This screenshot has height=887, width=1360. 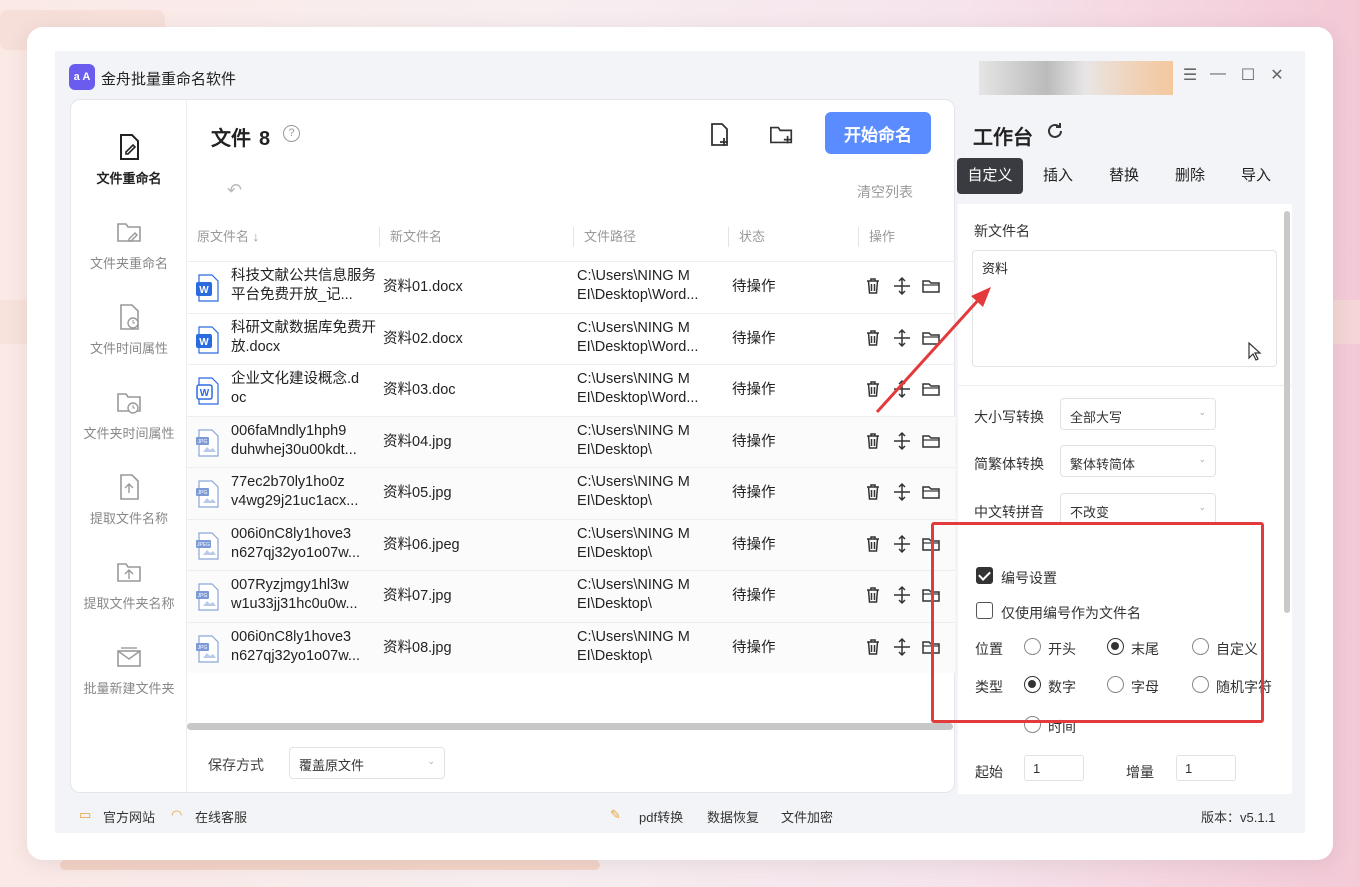 I want to click on sidebar-item-folder-time: 文件夹时间属性, so click(x=129, y=414).